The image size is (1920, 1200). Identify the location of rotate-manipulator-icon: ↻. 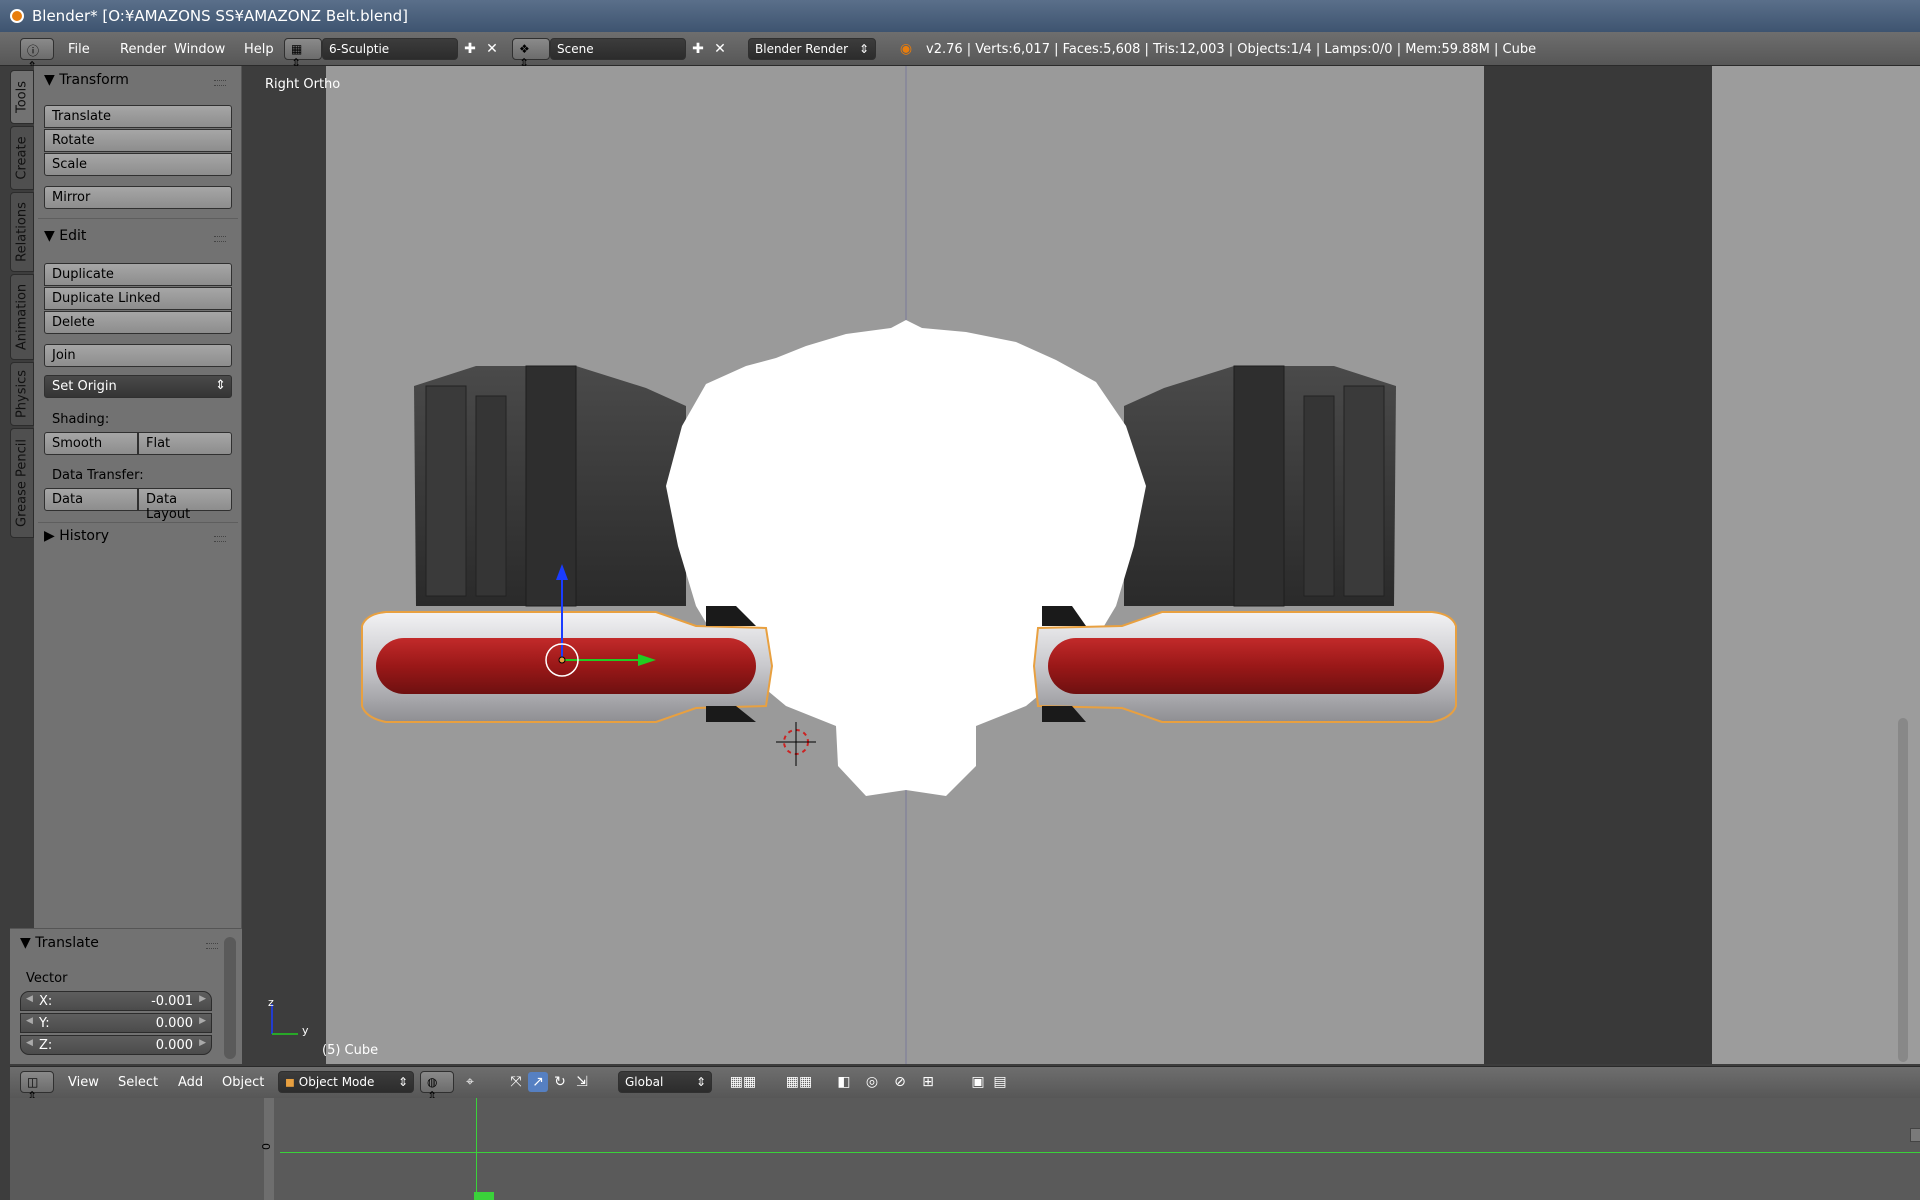
(560, 1082).